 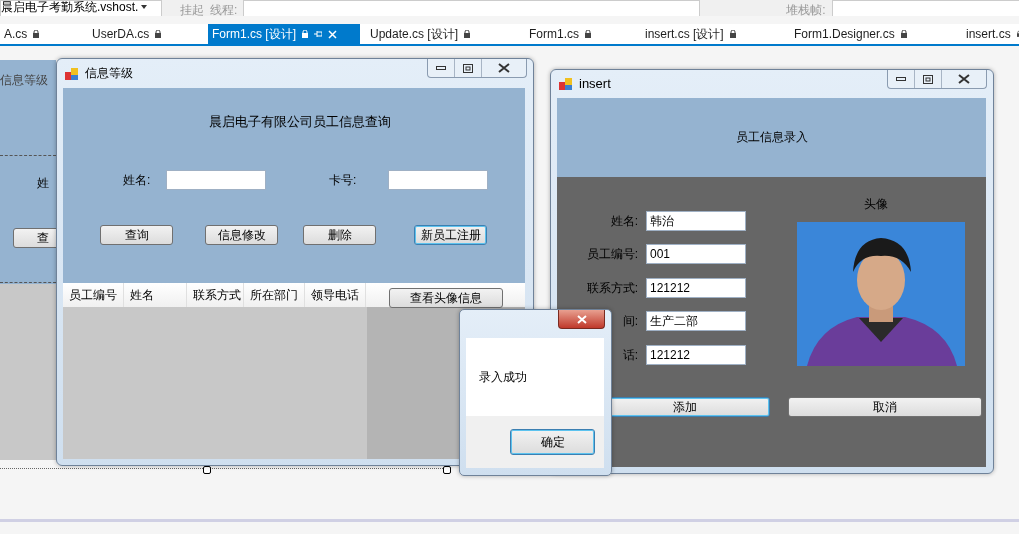 What do you see at coordinates (806, 10) in the screenshot?
I see `stack-frame-label: 堆栈帧:` at bounding box center [806, 10].